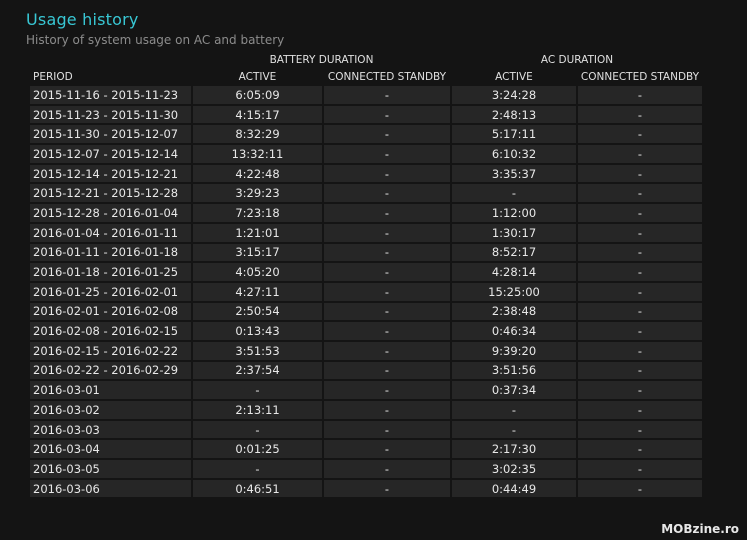 This screenshot has height=540, width=747. I want to click on ac-active-cell: 2:17:30, so click(514, 449).